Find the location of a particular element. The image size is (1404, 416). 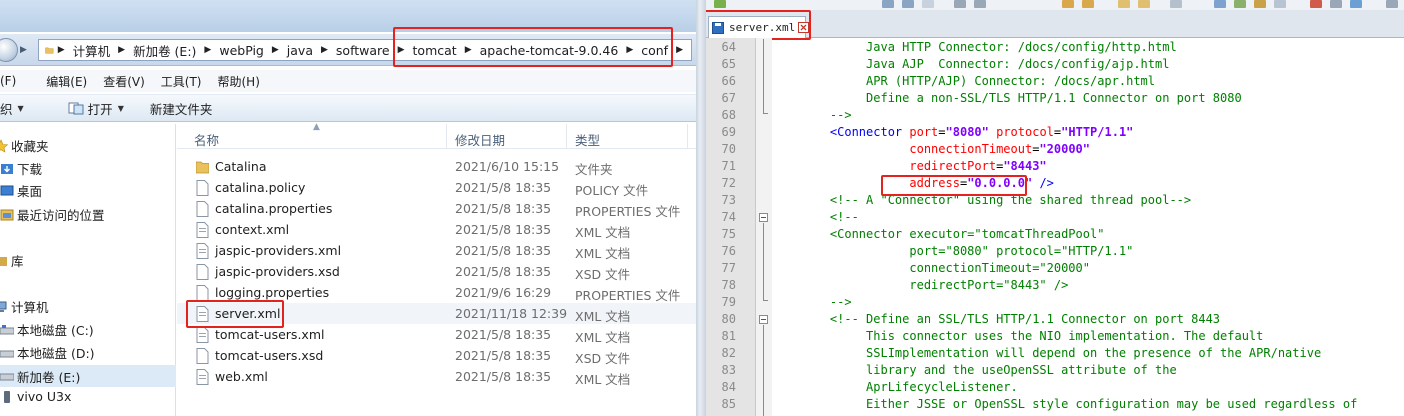

replace-icon is located at coordinates (1088, 4).